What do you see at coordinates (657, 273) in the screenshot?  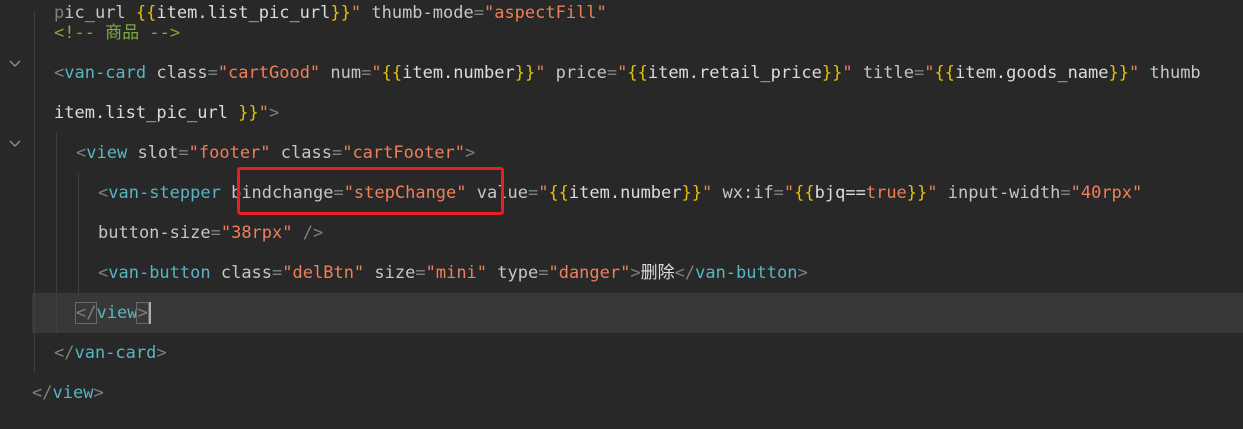 I see `code-token: 删除` at bounding box center [657, 273].